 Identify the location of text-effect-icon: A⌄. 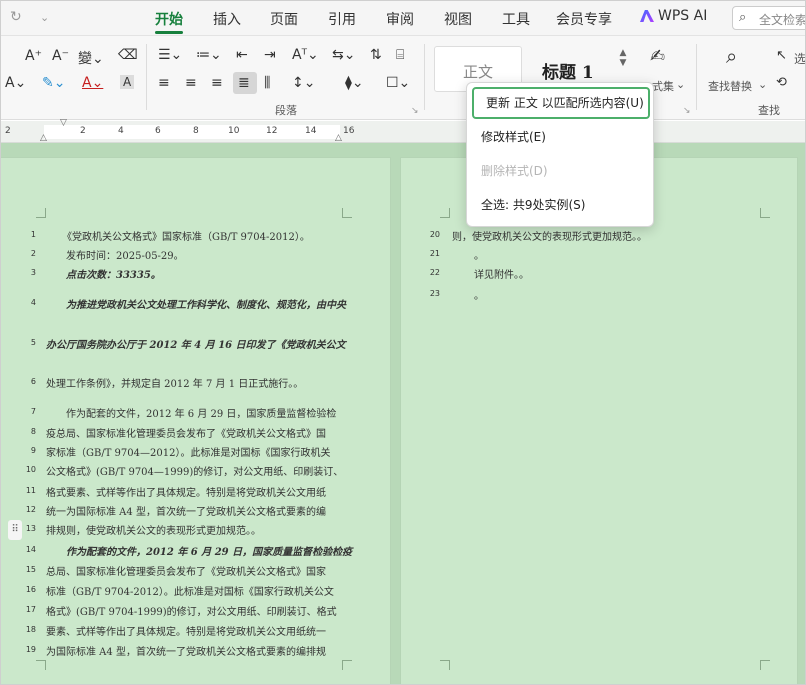
(15, 83).